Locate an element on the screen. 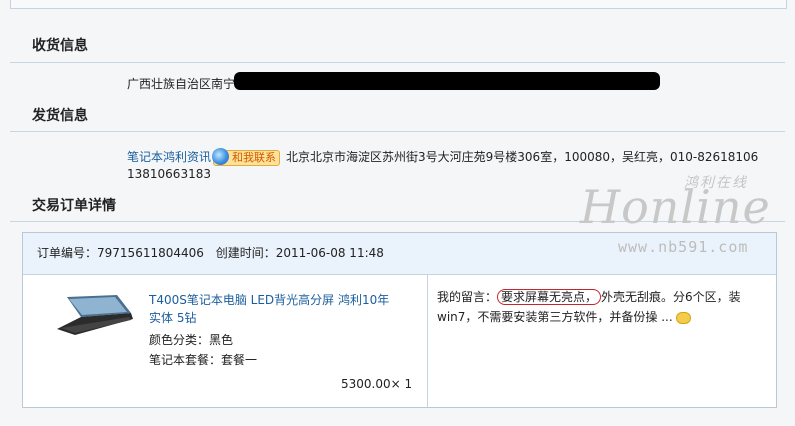  wangwang-icon is located at coordinates (221, 156).